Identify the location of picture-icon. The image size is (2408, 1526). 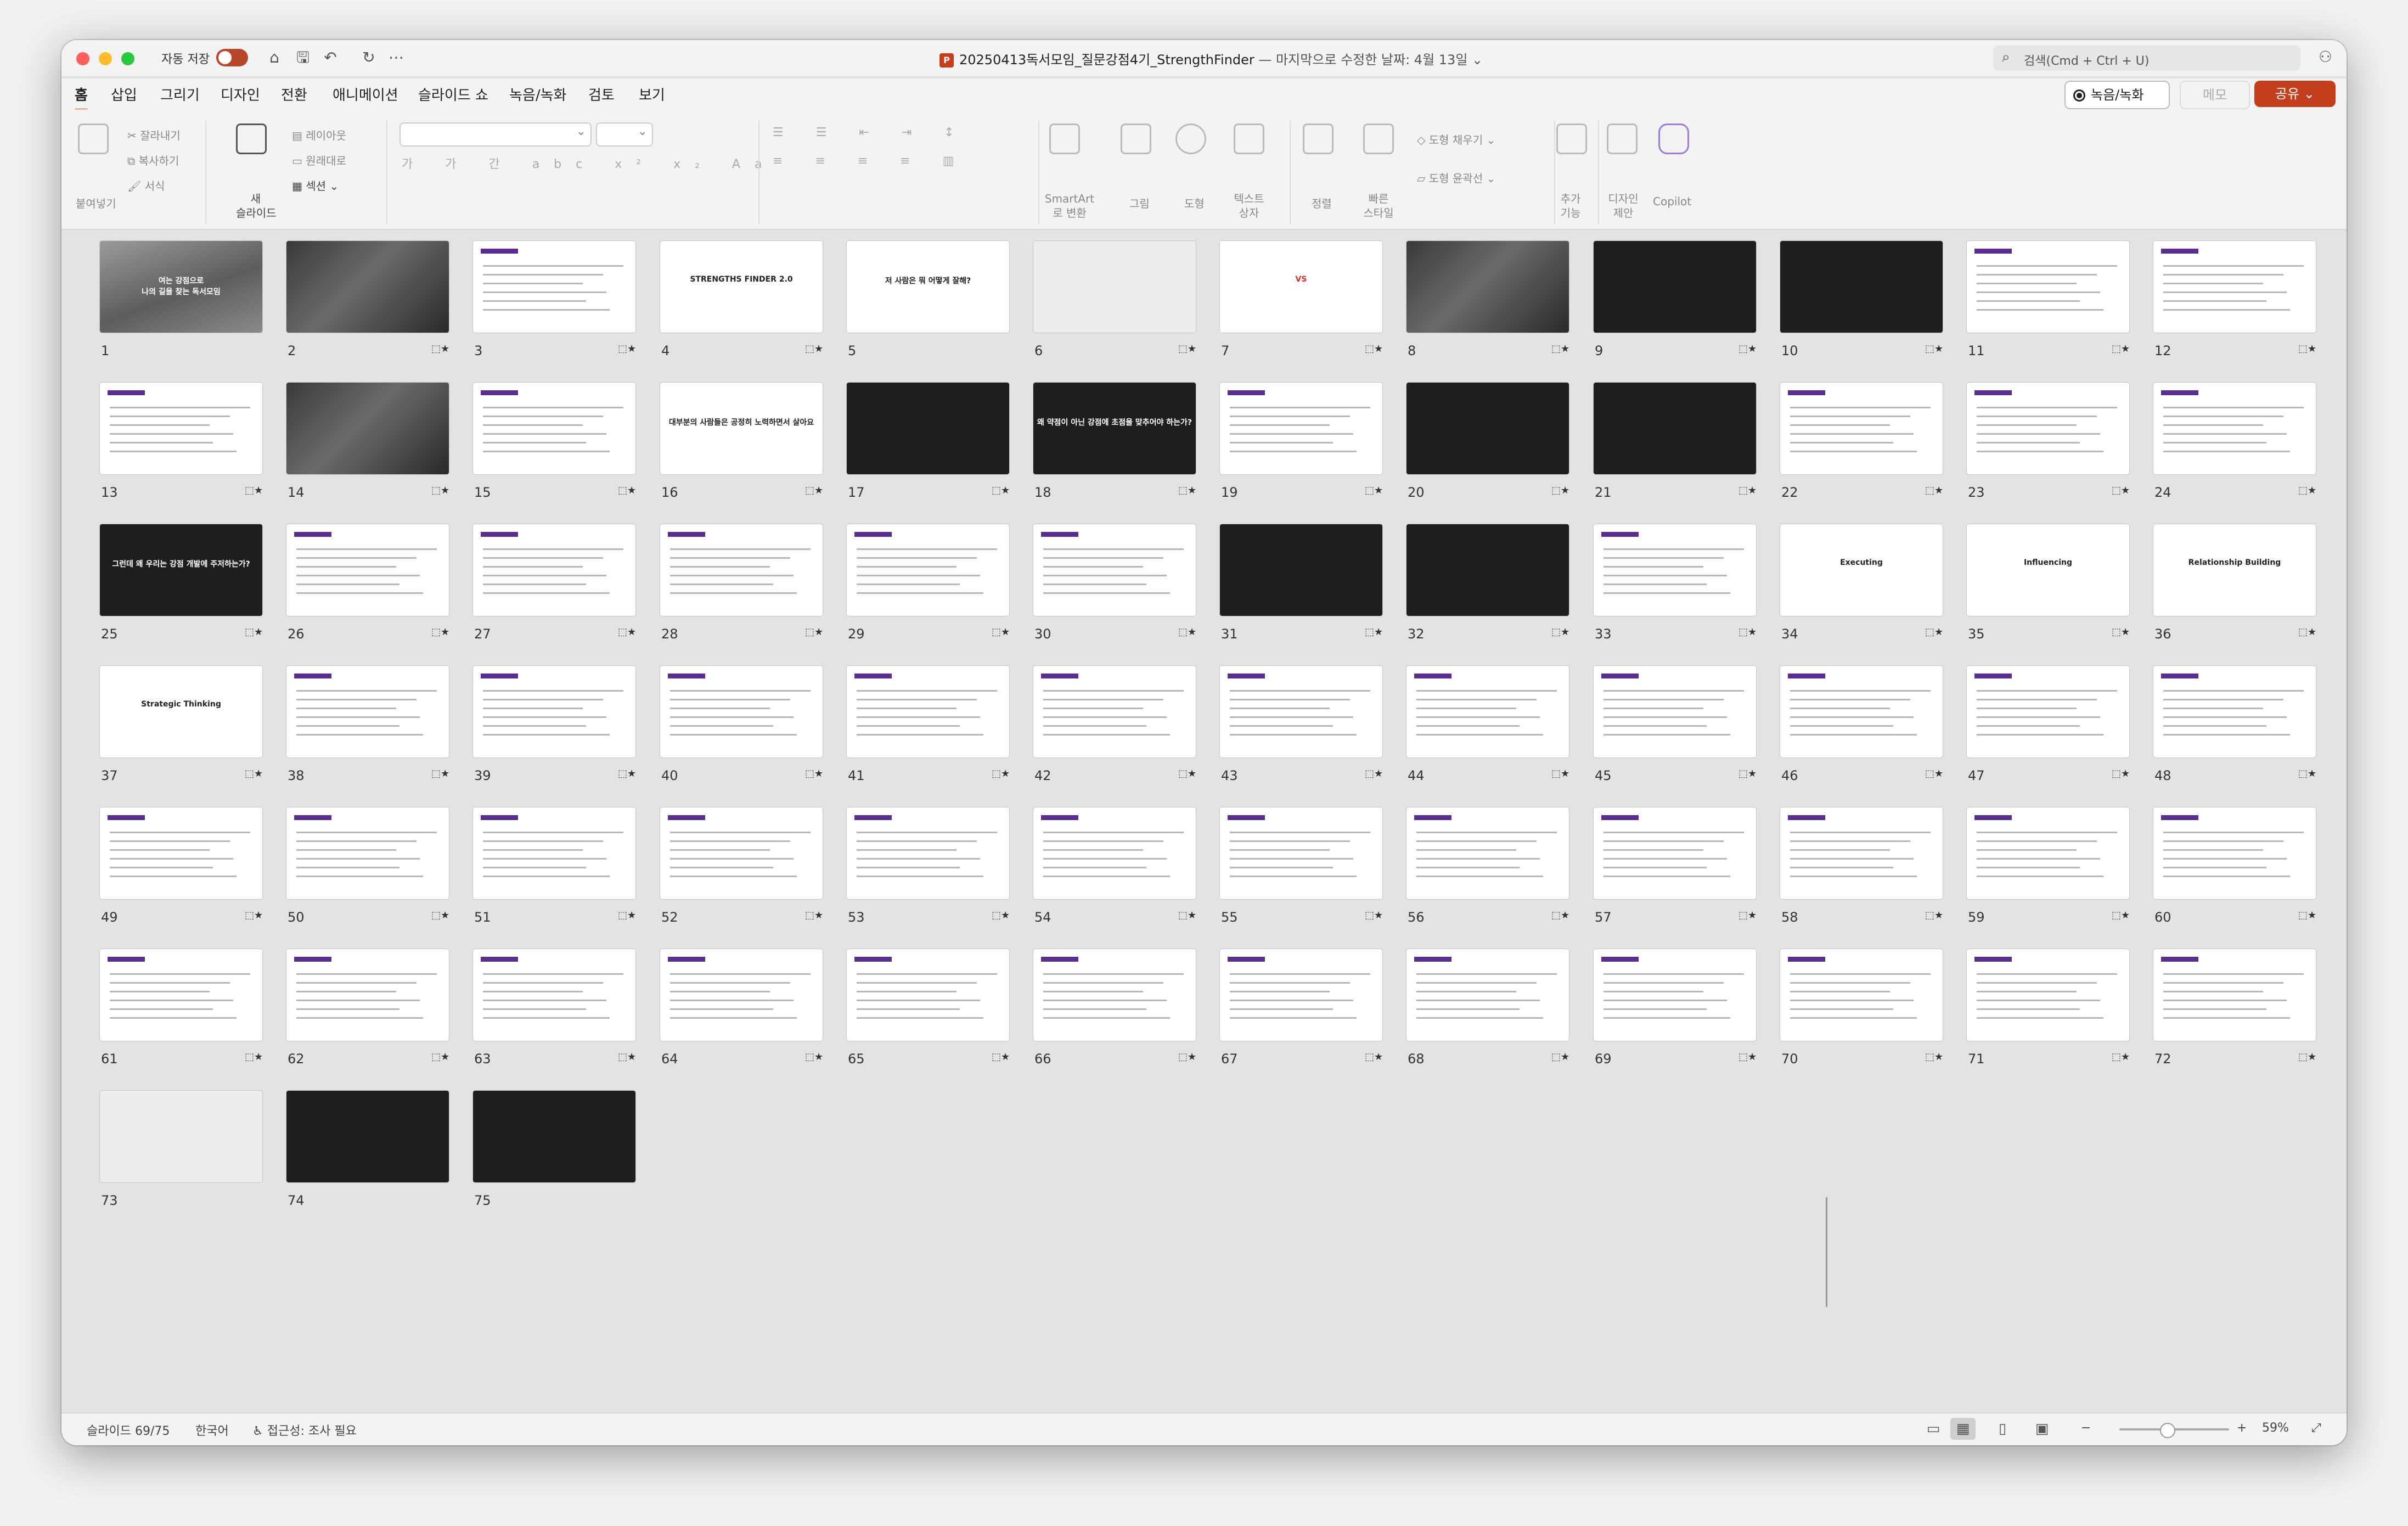
(1136, 139).